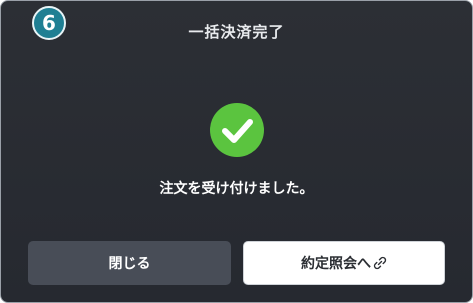  Describe the element at coordinates (336, 264) in the screenshot. I see `contract-inquiry-label: 約定照会へ` at that location.